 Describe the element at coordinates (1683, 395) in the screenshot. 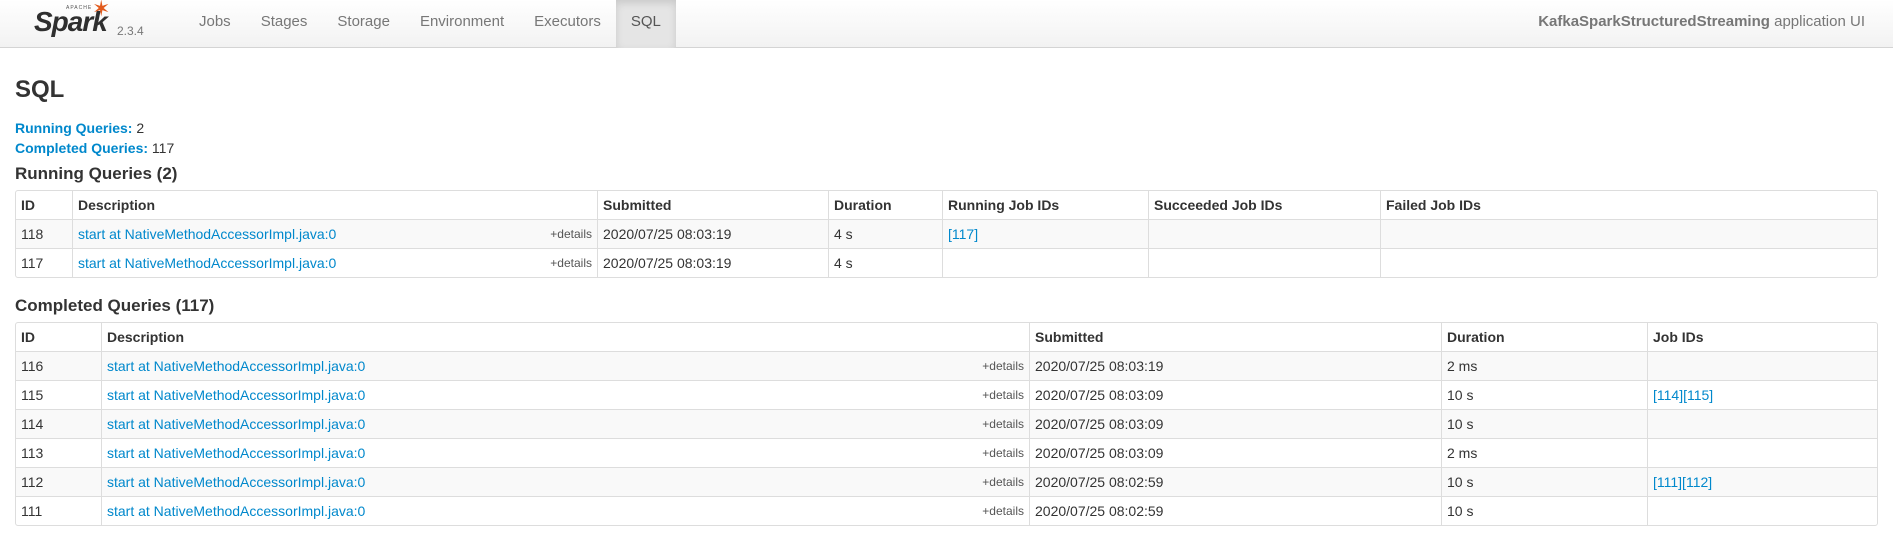

I see `job-id-link: [114][115]` at that location.